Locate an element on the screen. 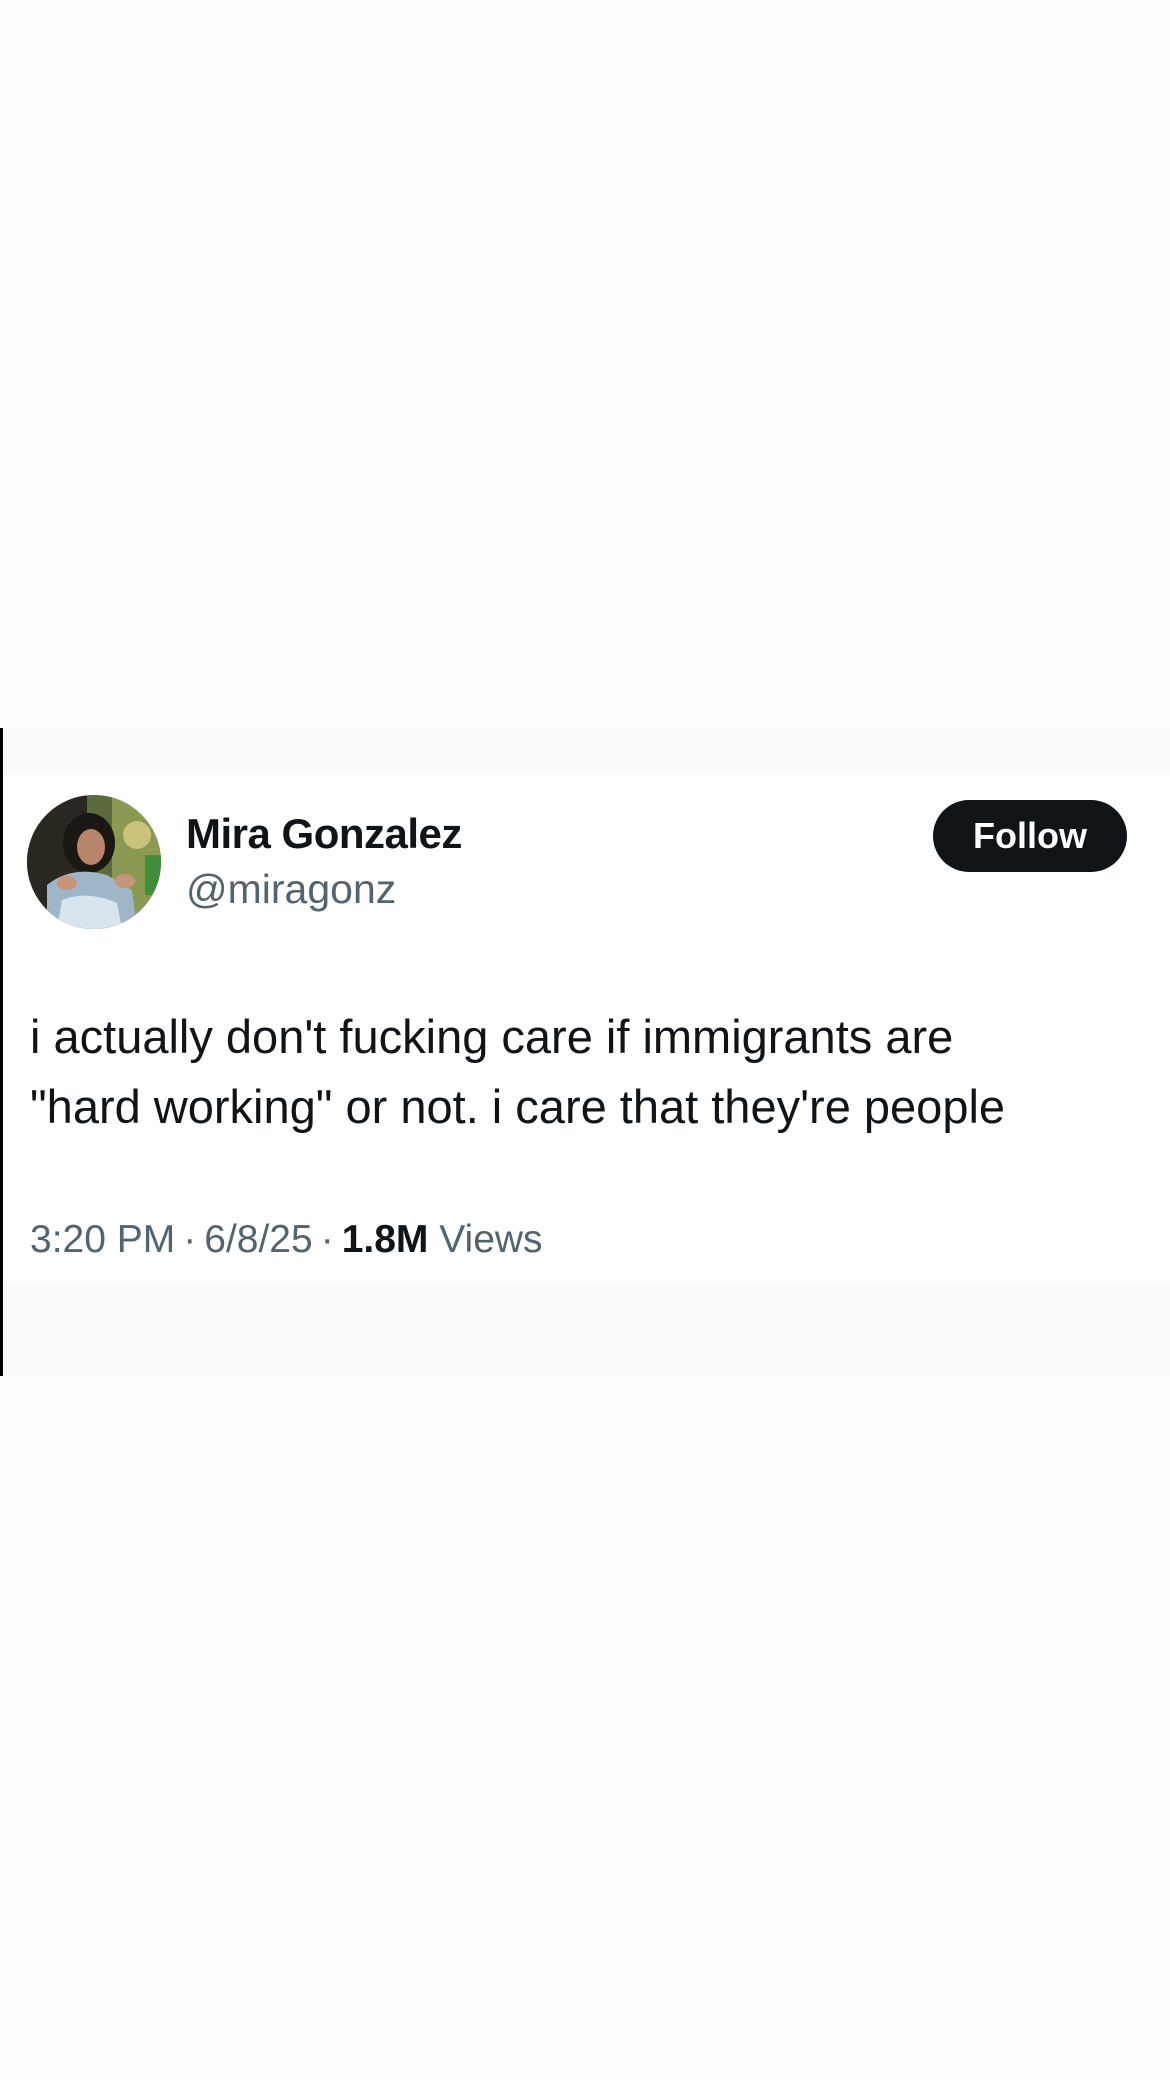  avatar is located at coordinates (94, 862).